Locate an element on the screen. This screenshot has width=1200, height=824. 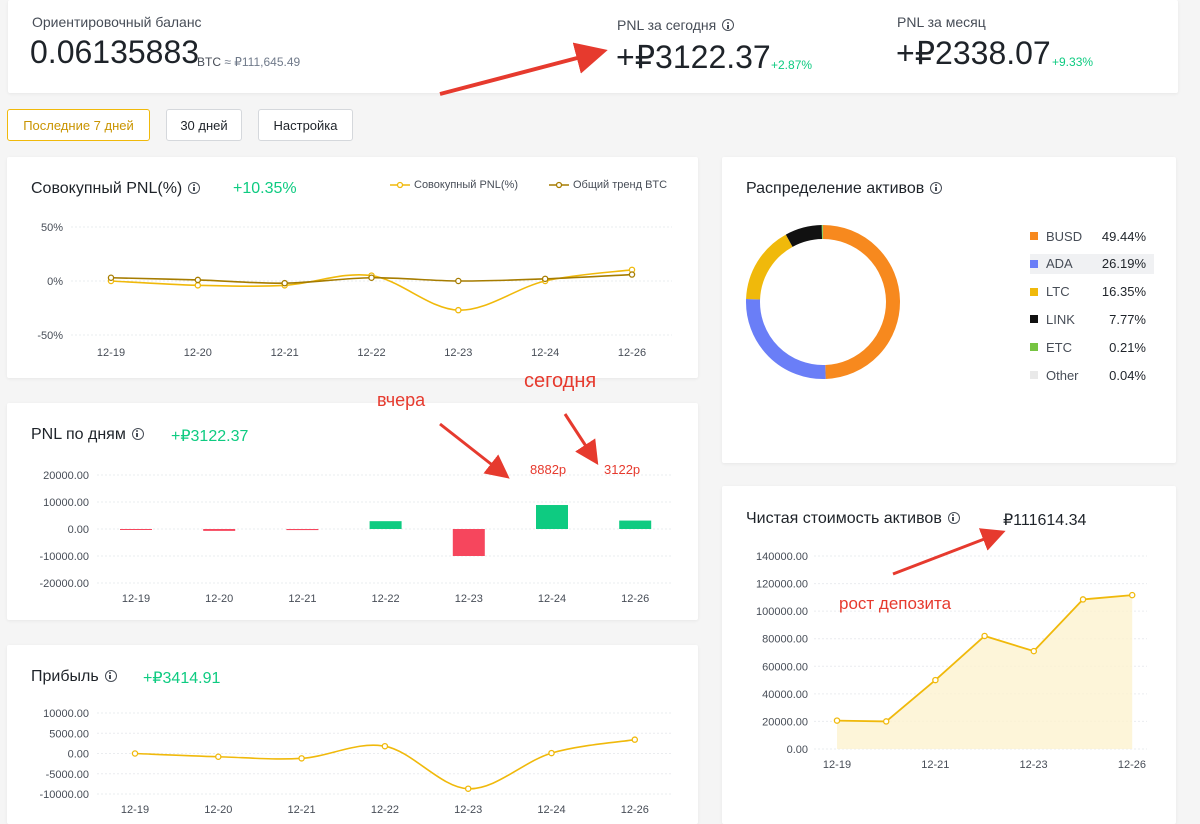
profit-title: Прибыль is located at coordinates (74, 677).